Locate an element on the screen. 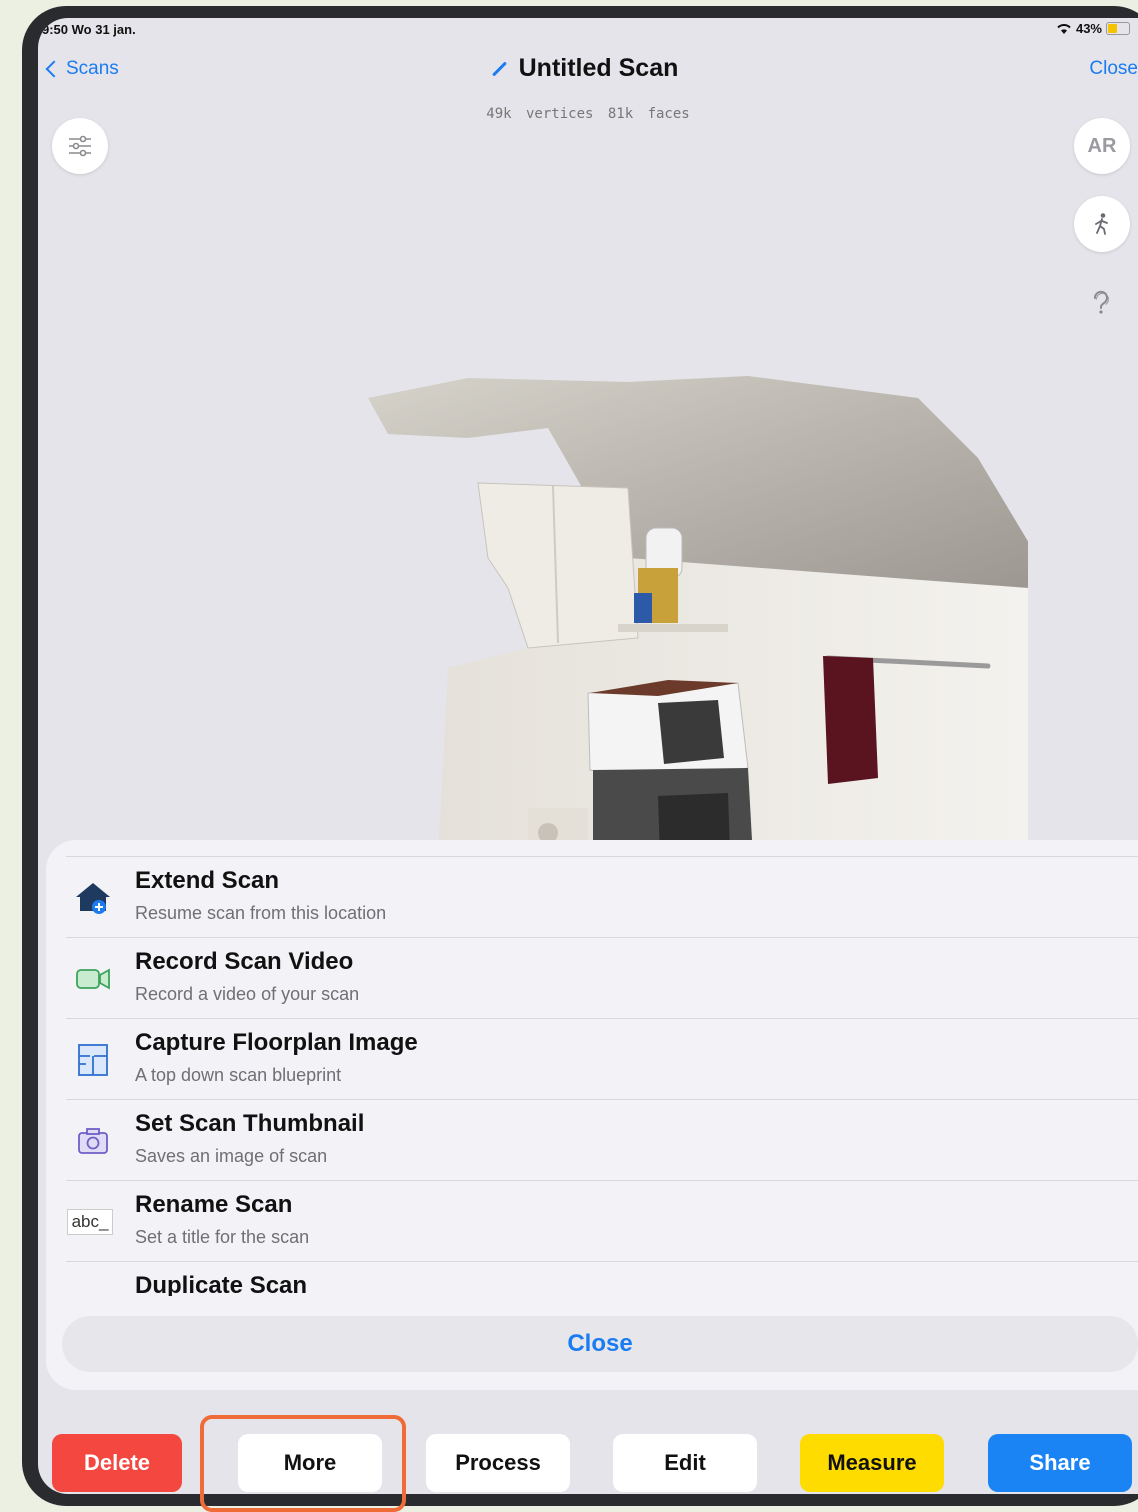  close-button: Close is located at coordinates (1113, 69).